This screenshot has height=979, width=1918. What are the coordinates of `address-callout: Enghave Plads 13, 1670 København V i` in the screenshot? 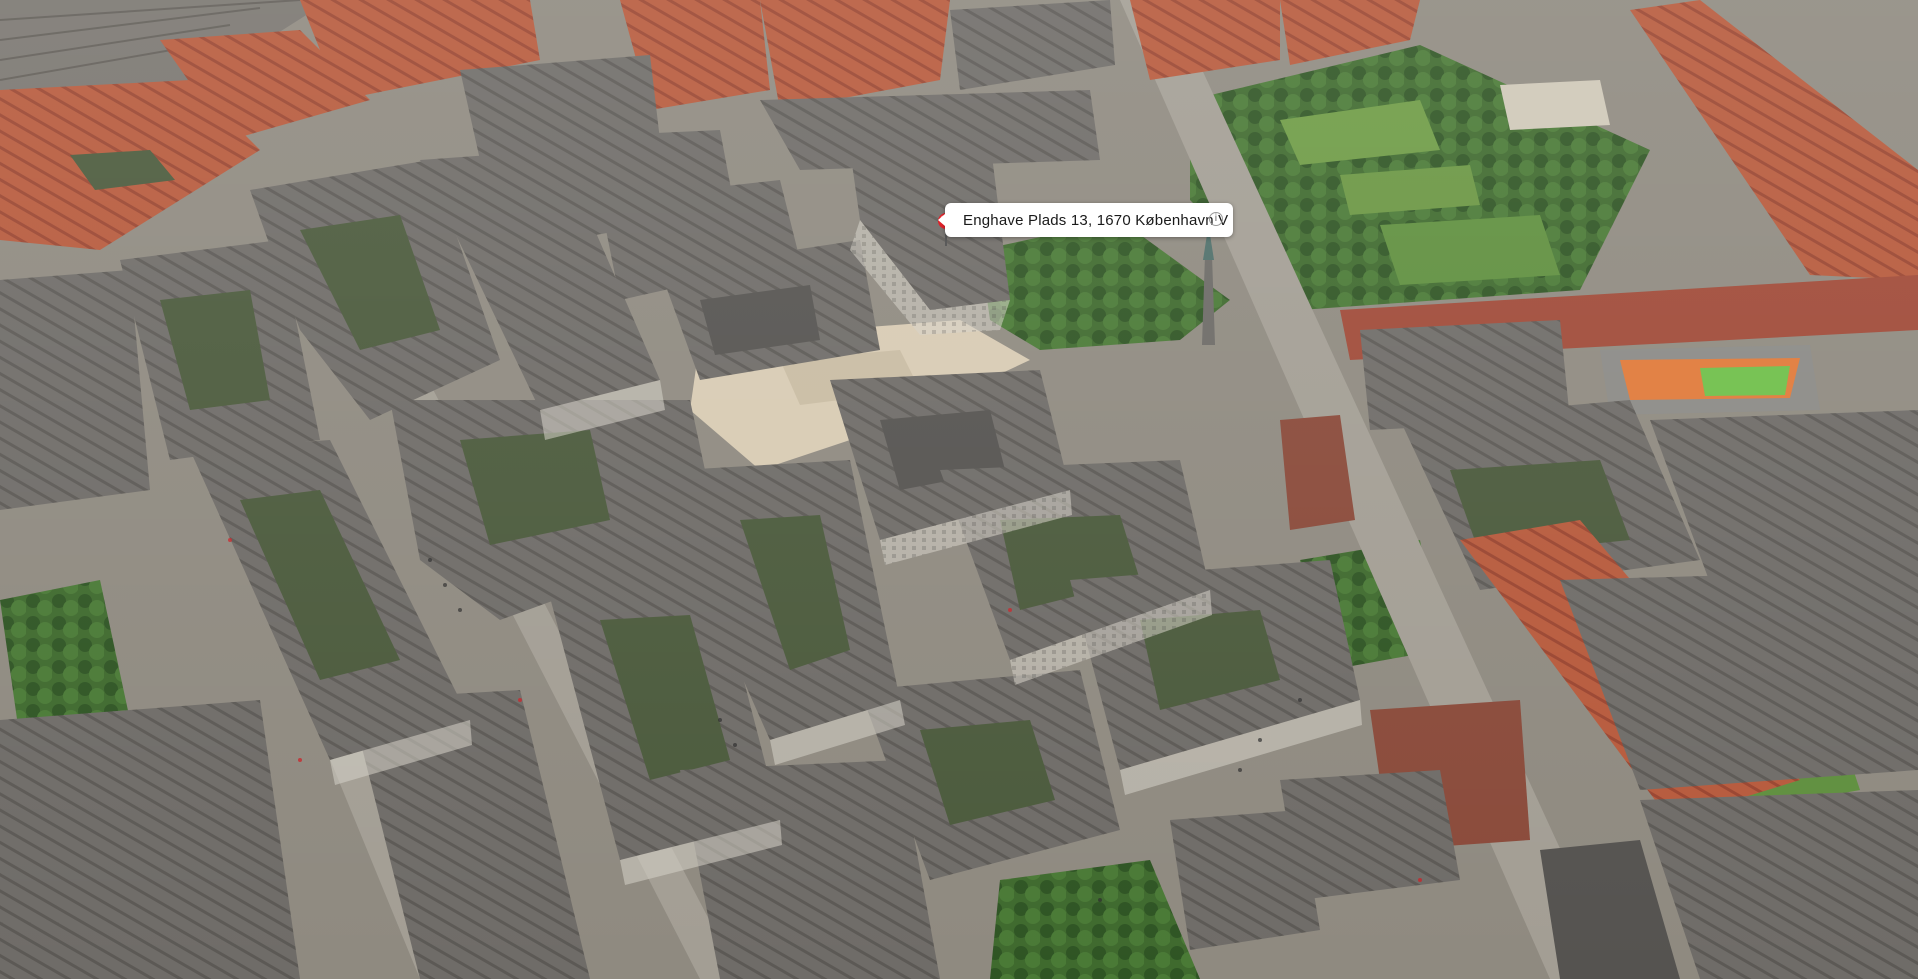 It's located at (1085, 220).